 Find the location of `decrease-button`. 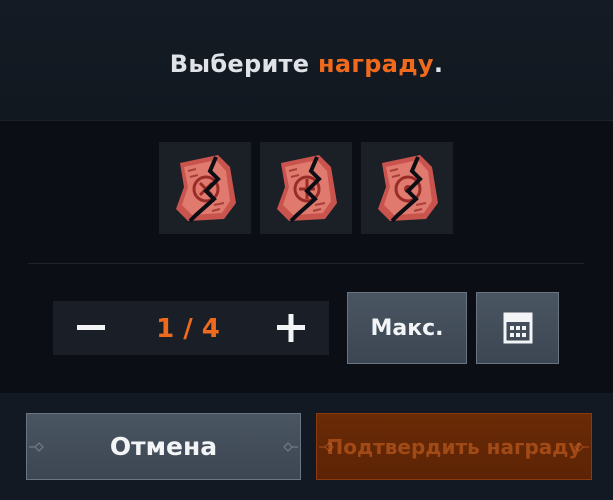

decrease-button is located at coordinates (91, 328).